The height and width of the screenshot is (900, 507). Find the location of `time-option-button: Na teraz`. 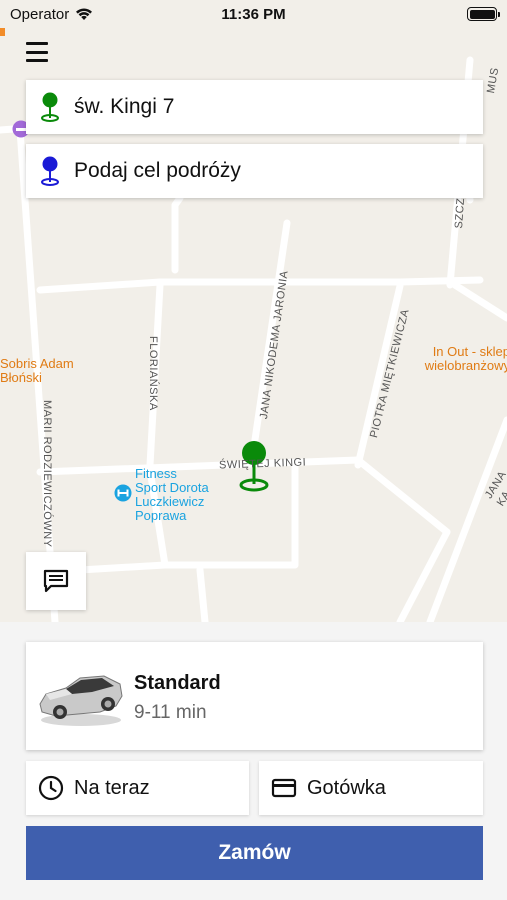

time-option-button: Na teraz is located at coordinates (137, 788).